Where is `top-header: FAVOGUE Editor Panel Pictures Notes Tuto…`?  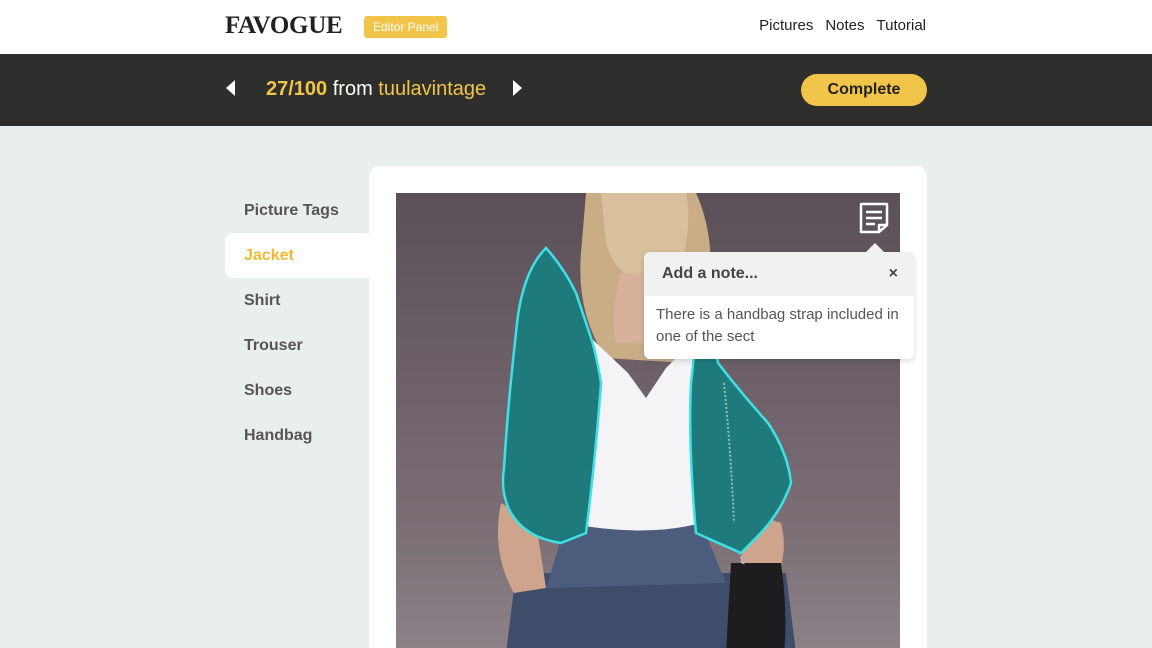
top-header: FAVOGUE Editor Panel Pictures Notes Tuto… is located at coordinates (576, 27).